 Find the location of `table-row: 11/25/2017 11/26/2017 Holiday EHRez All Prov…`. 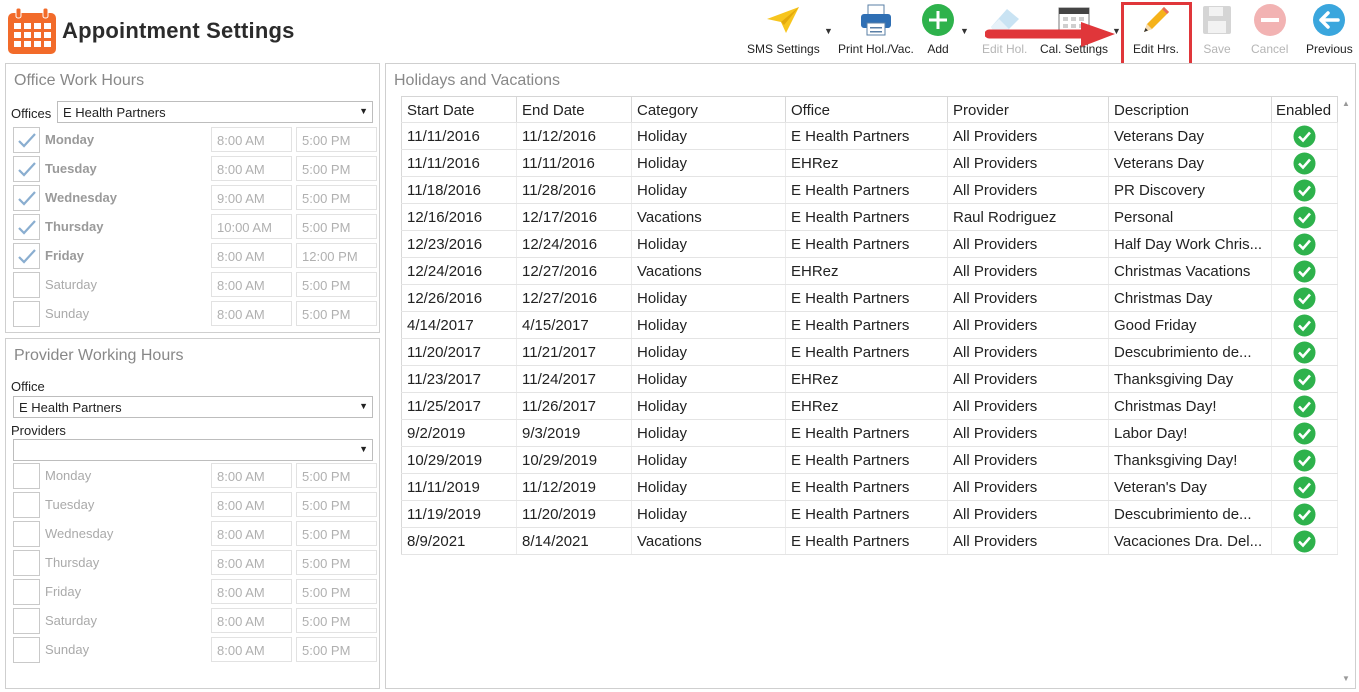

table-row: 11/25/2017 11/26/2017 Holiday EHRez All Prov… is located at coordinates (869, 406).